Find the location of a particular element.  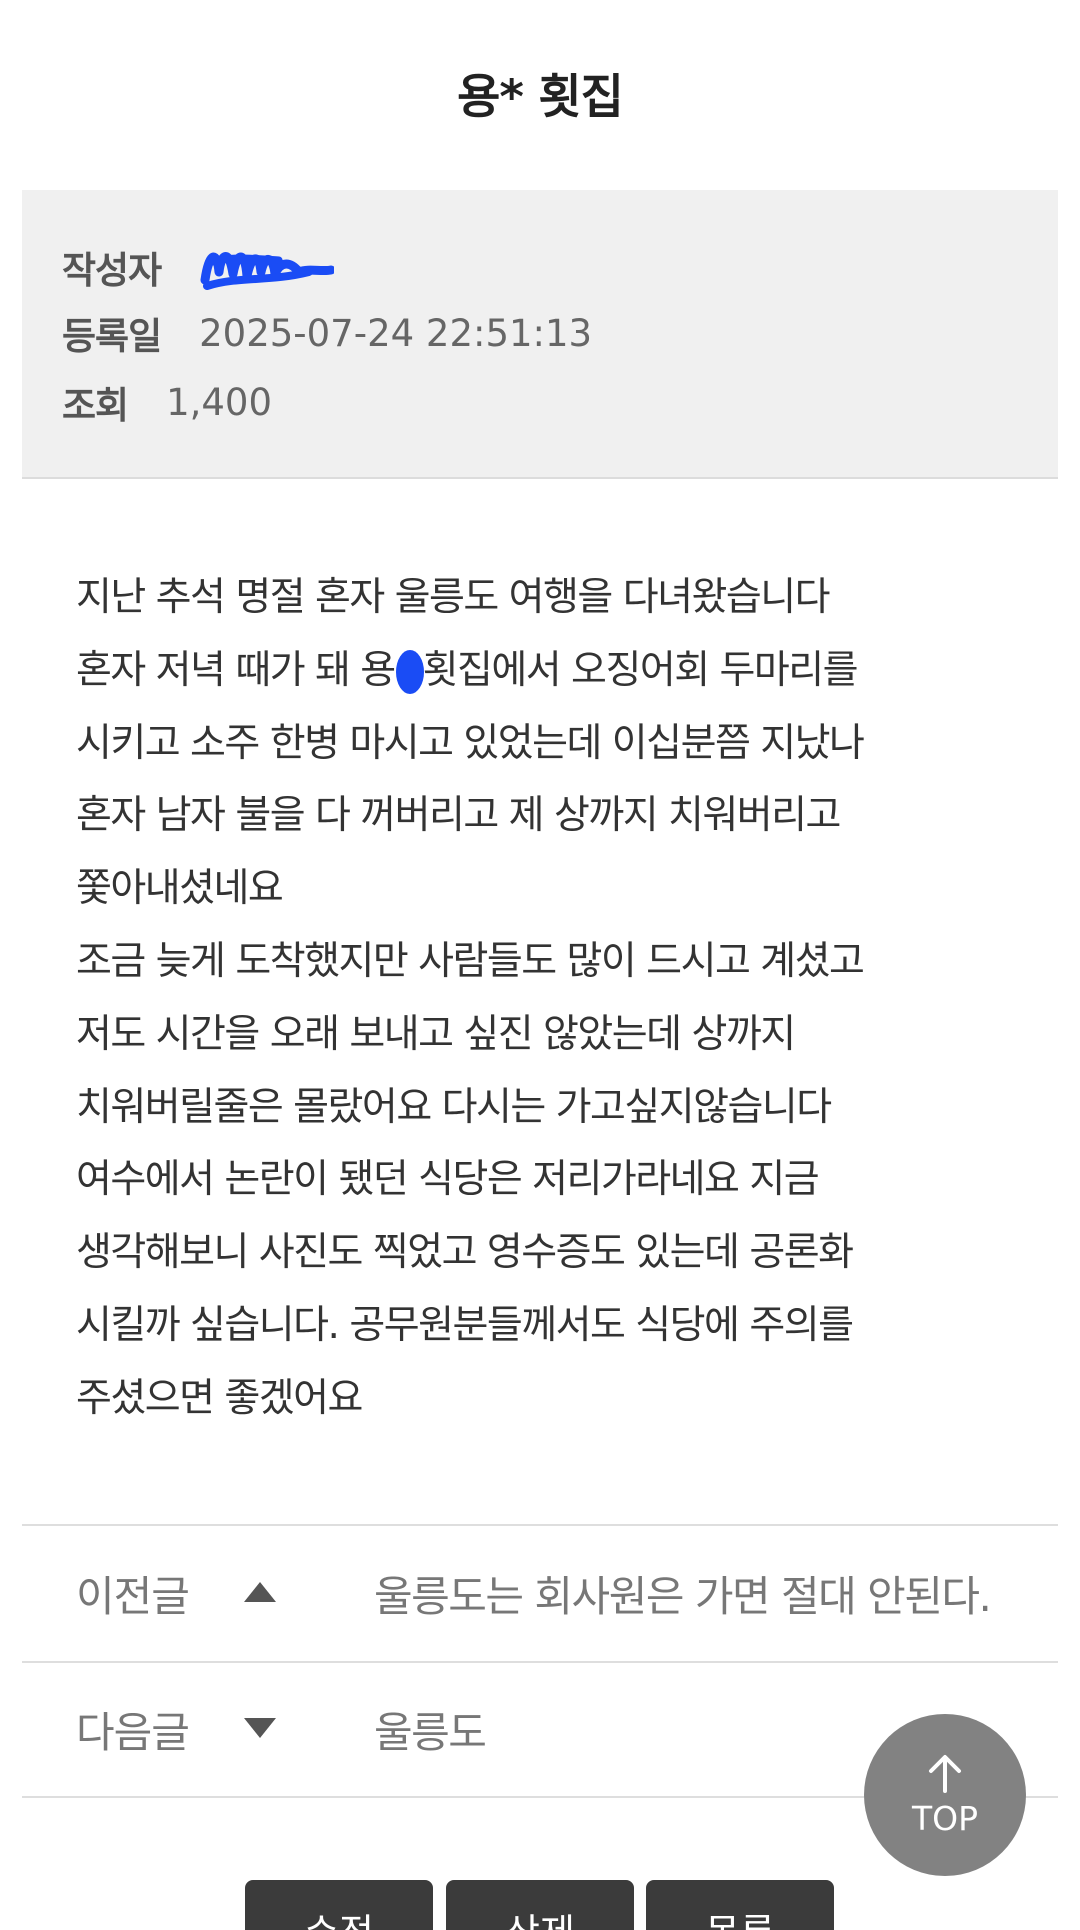

views-value: 1,400 is located at coordinates (219, 402).